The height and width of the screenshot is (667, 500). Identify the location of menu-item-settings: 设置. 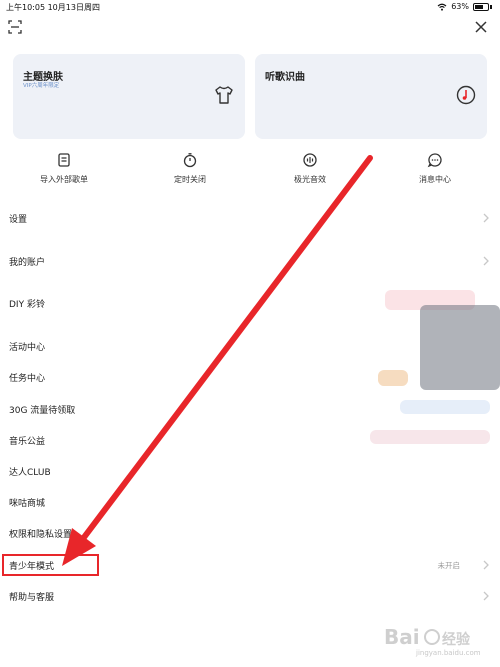
(250, 218).